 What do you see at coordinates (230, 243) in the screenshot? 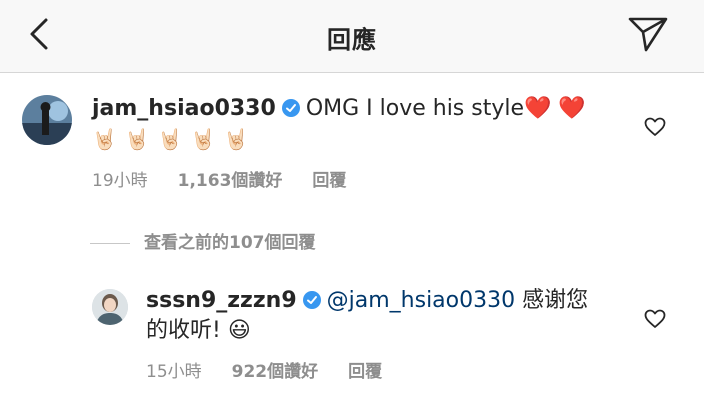
I see `view-previous-label: 查看之前的107個回覆` at bounding box center [230, 243].